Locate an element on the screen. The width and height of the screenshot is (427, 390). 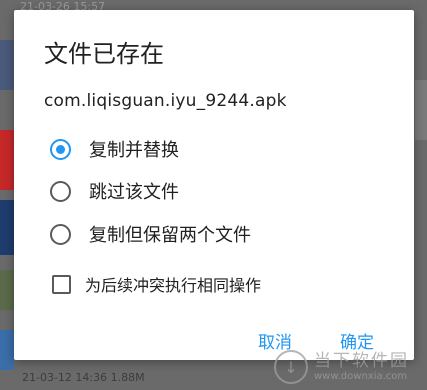
option-skip-file: 跳过该文件 is located at coordinates (114, 191).